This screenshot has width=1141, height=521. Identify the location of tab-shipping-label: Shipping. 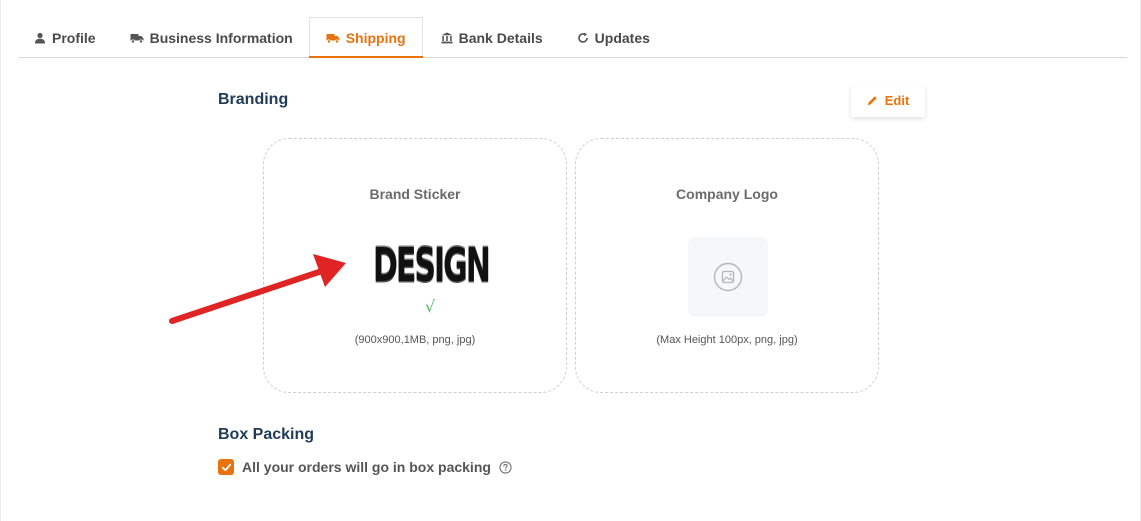
(375, 38).